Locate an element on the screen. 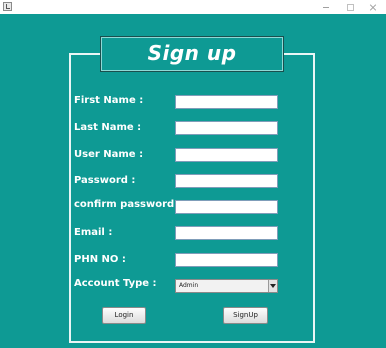 The height and width of the screenshot is (348, 386). phone-number-label: PHN NO : is located at coordinates (100, 259).